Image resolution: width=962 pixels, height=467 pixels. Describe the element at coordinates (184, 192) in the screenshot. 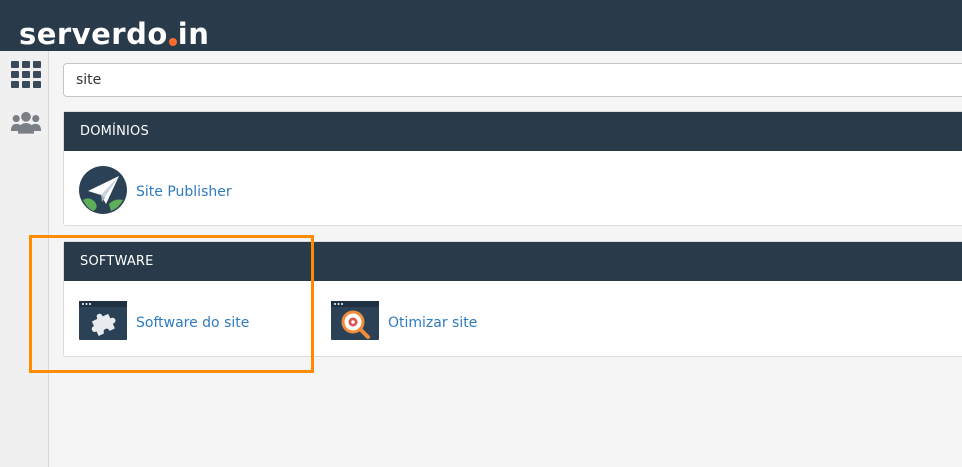

I see `site-publisher-label: Site Publisher` at that location.